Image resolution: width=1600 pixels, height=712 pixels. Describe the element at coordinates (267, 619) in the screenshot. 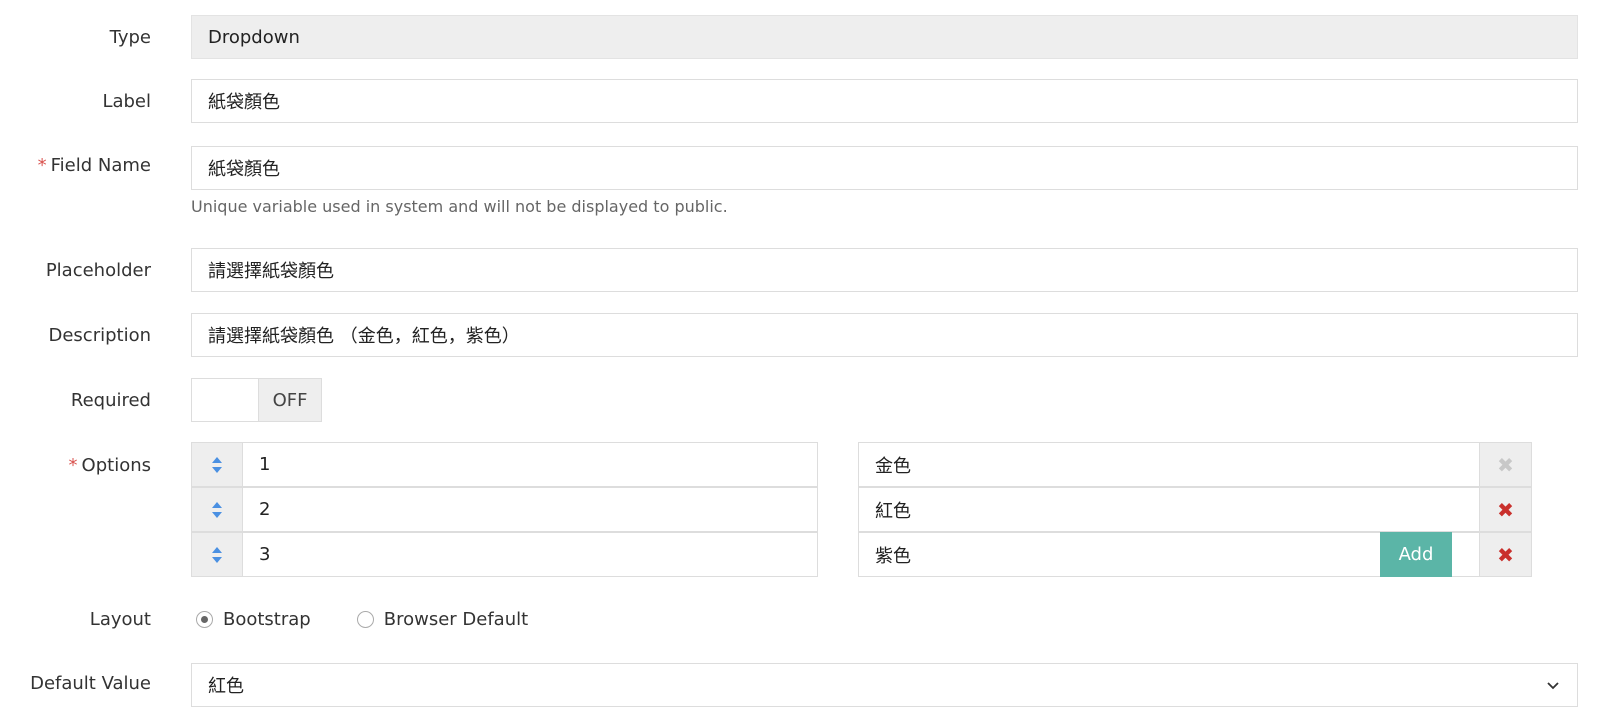

I see `radio-label: Bootstrap` at that location.